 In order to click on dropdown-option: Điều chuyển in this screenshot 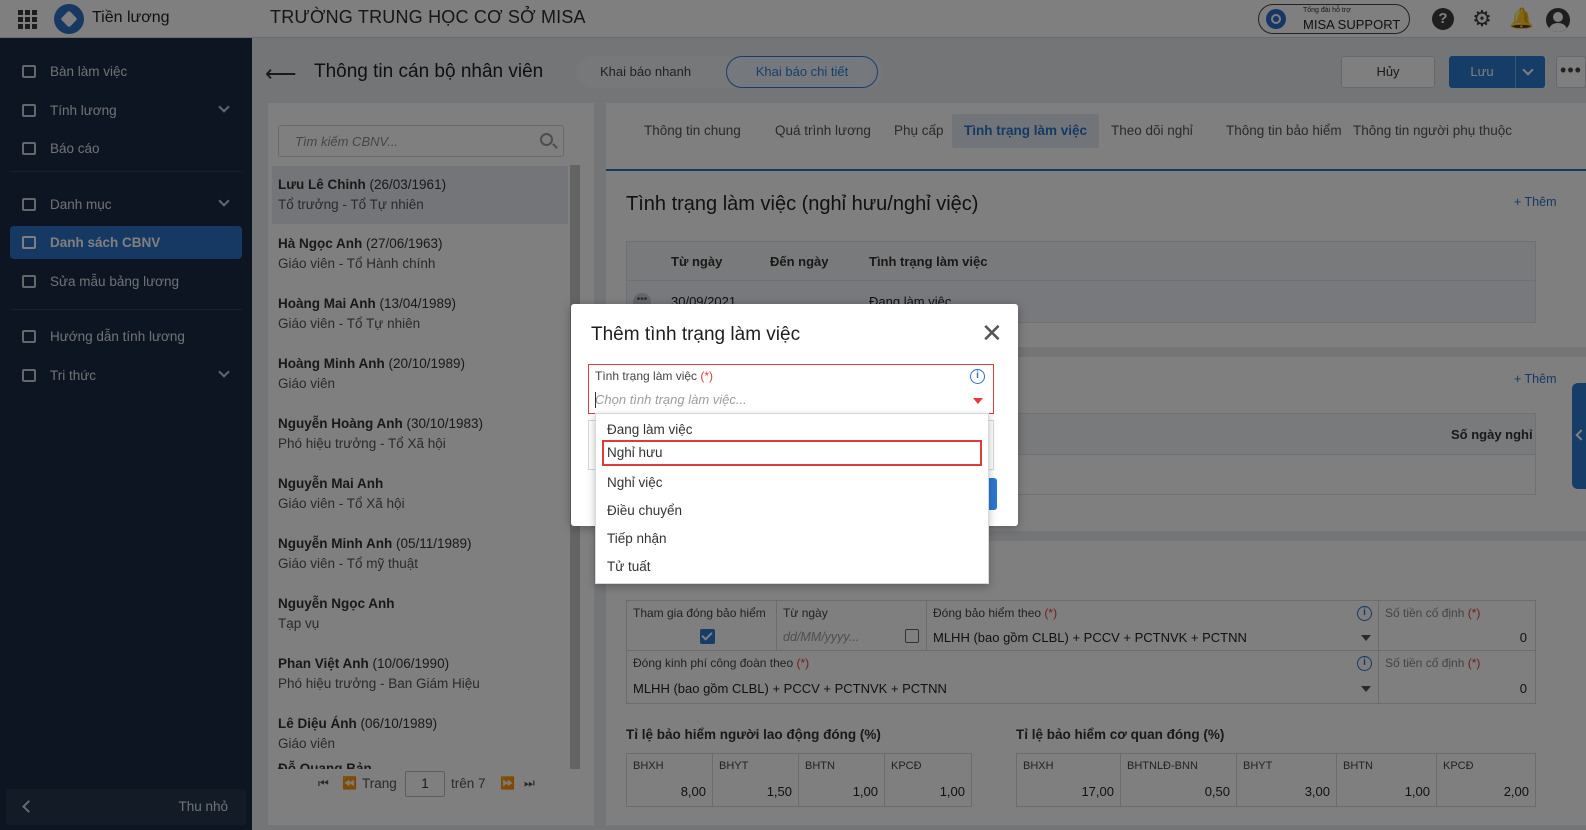, I will do `click(792, 511)`.